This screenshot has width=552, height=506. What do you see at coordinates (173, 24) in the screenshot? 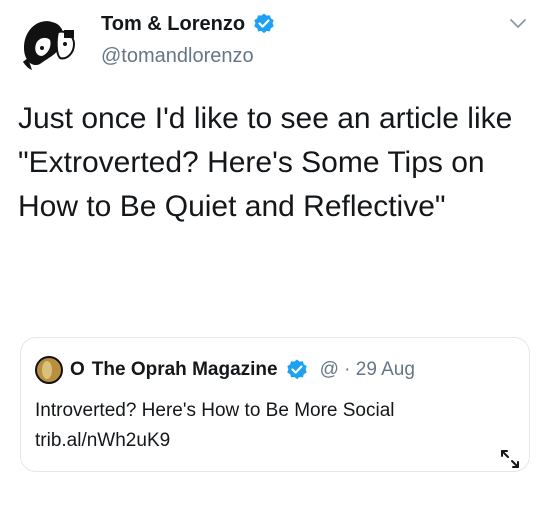
I see `author-name: Tom & Lorenzo` at bounding box center [173, 24].